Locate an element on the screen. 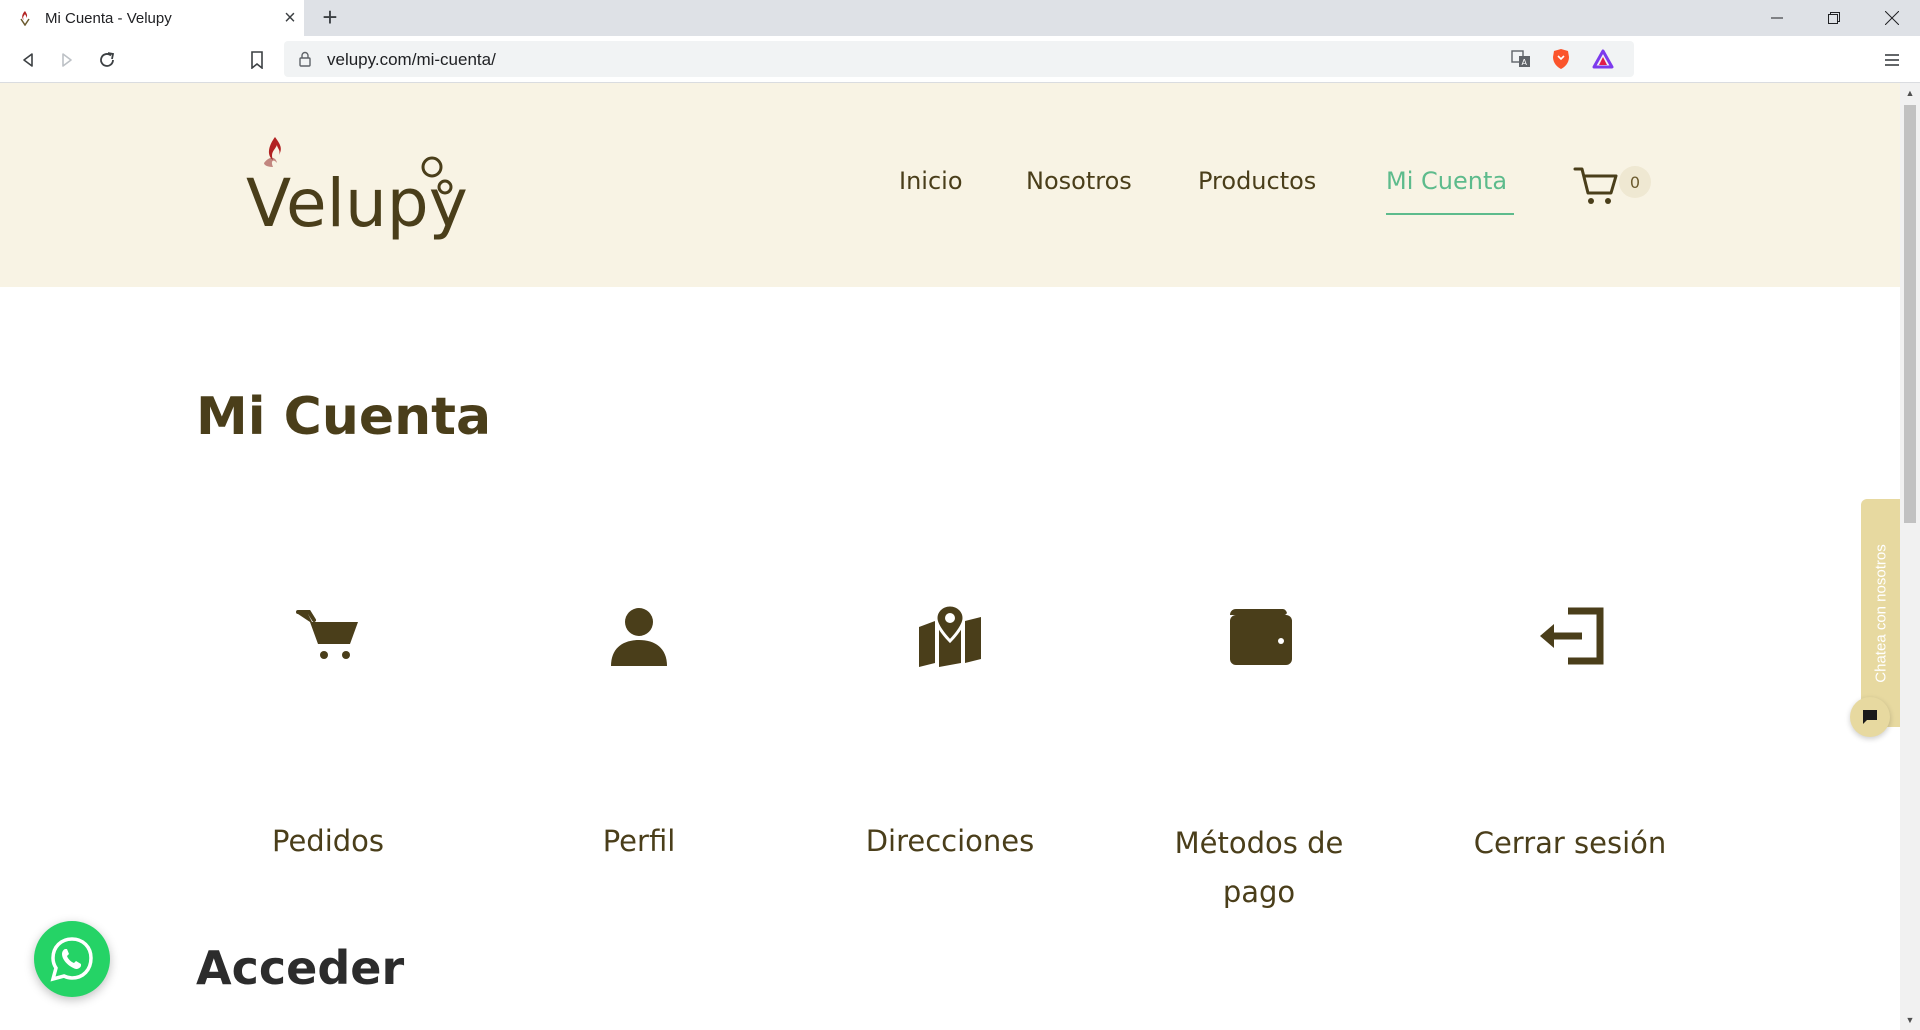  whatsapp-icon is located at coordinates (71, 959).